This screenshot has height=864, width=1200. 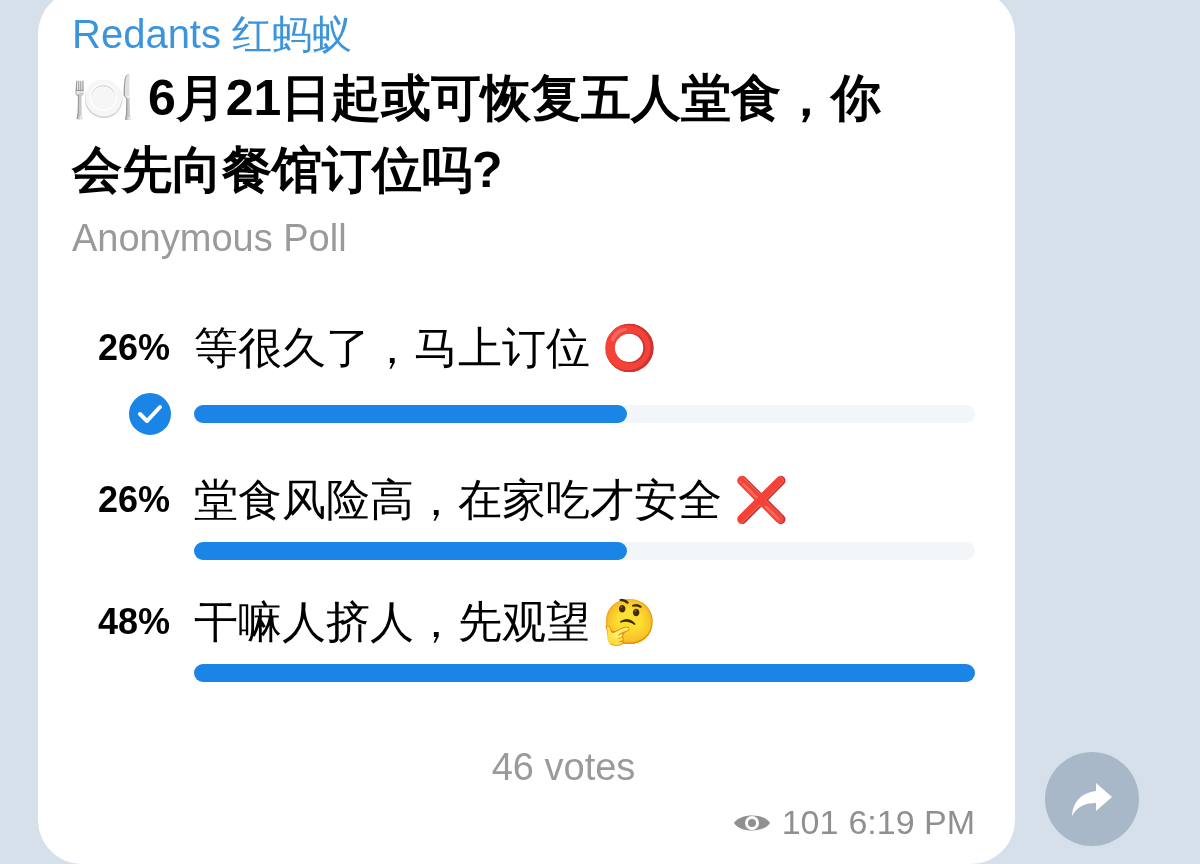 What do you see at coordinates (810, 822) in the screenshot?
I see `view-count: 101` at bounding box center [810, 822].